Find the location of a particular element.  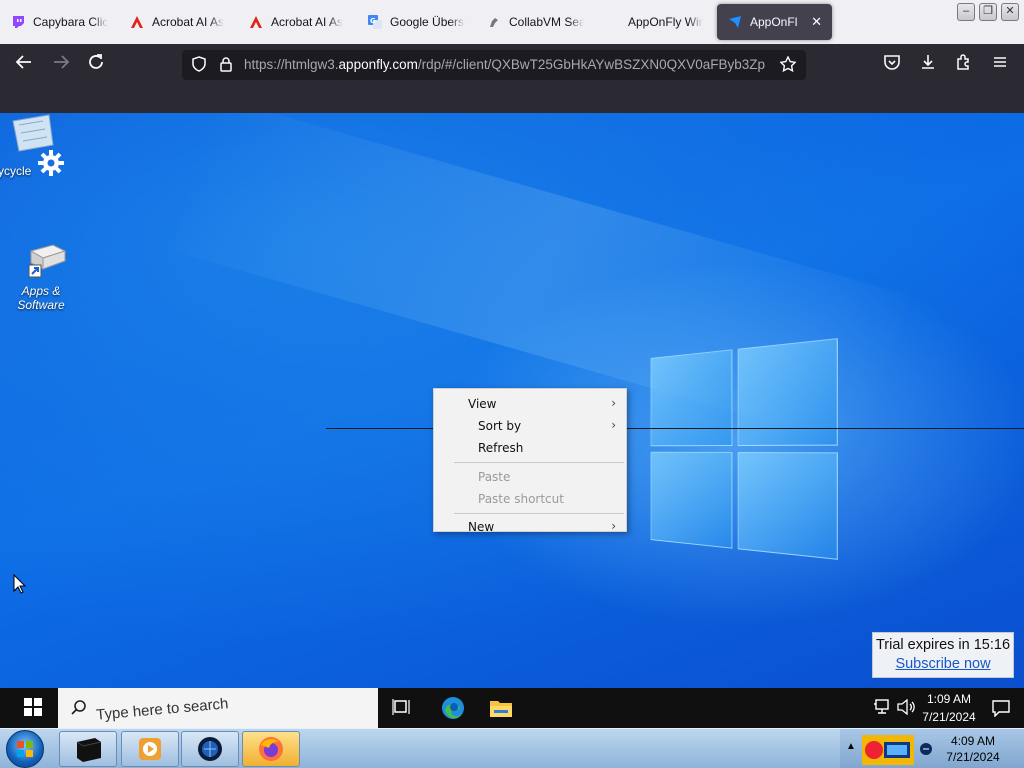

trial-text: Trial expires in 15:16 is located at coordinates (943, 645).